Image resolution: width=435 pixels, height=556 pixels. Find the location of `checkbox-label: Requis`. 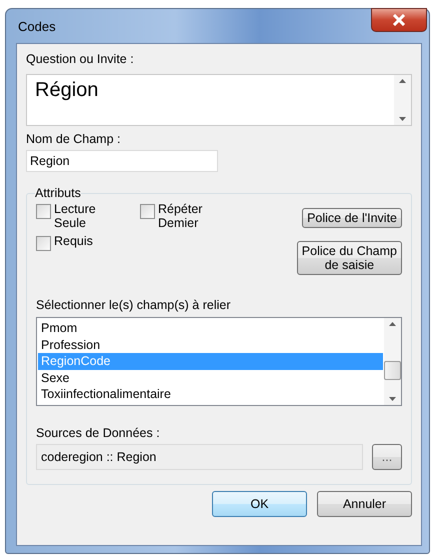

checkbox-label: Requis is located at coordinates (73, 241).